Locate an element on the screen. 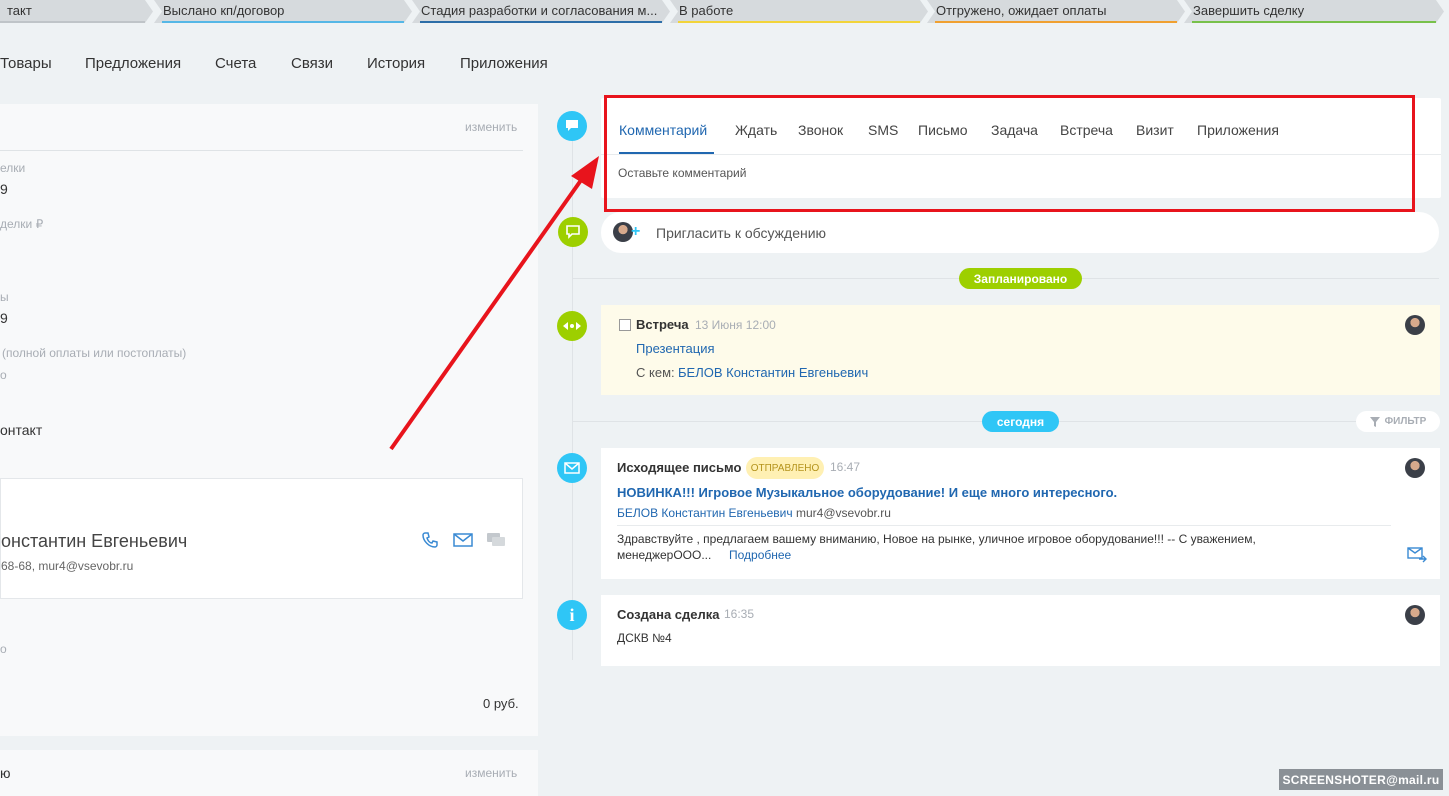 The height and width of the screenshot is (796, 1449). watermark: SCREENSHOTER@mail.ru is located at coordinates (1361, 779).